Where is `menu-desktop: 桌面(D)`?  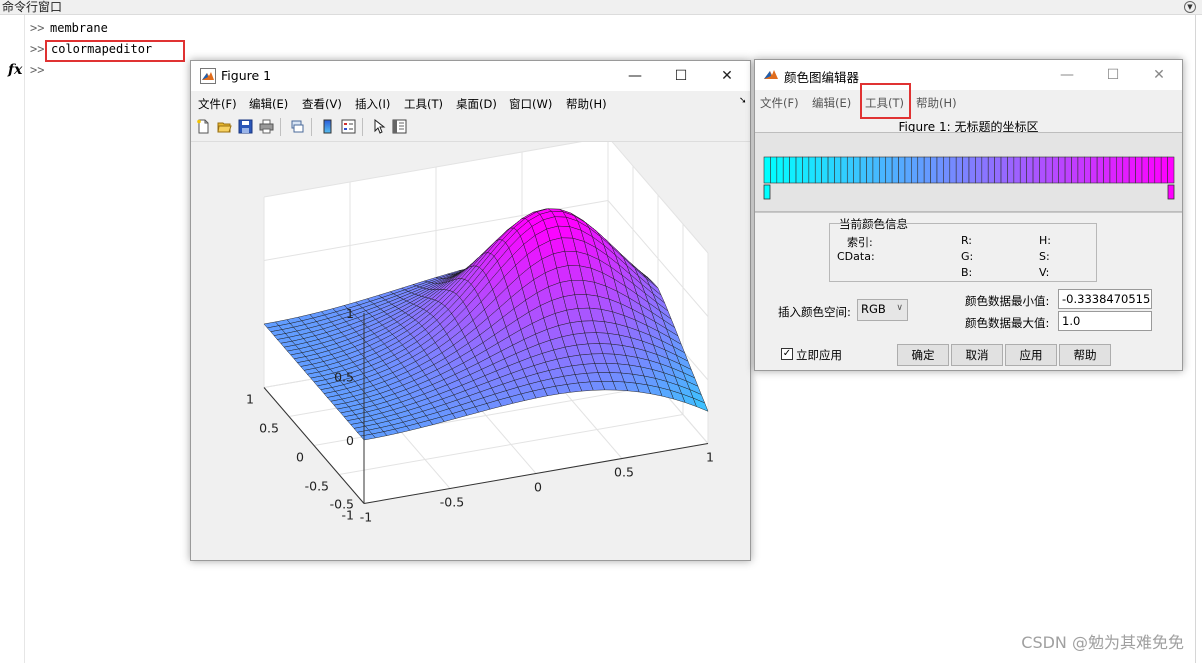
menu-desktop: 桌面(D) is located at coordinates (476, 104).